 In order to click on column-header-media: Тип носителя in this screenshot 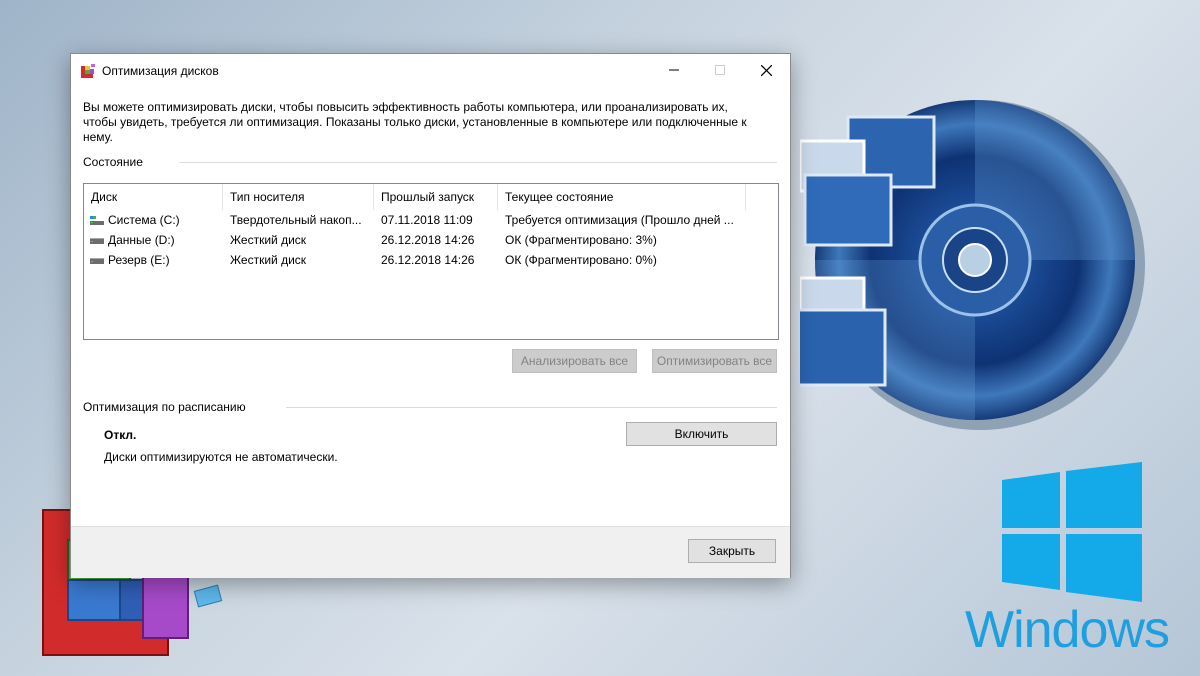, I will do `click(298, 197)`.